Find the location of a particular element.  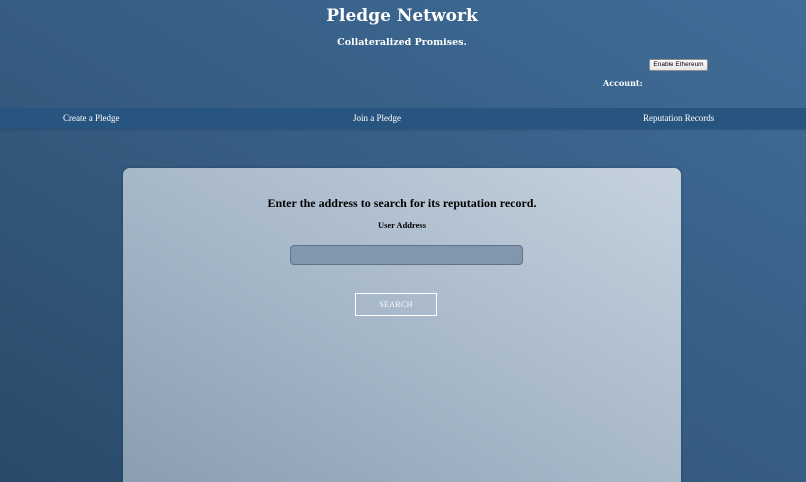

nav-reputation-records: Reputation Records is located at coordinates (678, 118).